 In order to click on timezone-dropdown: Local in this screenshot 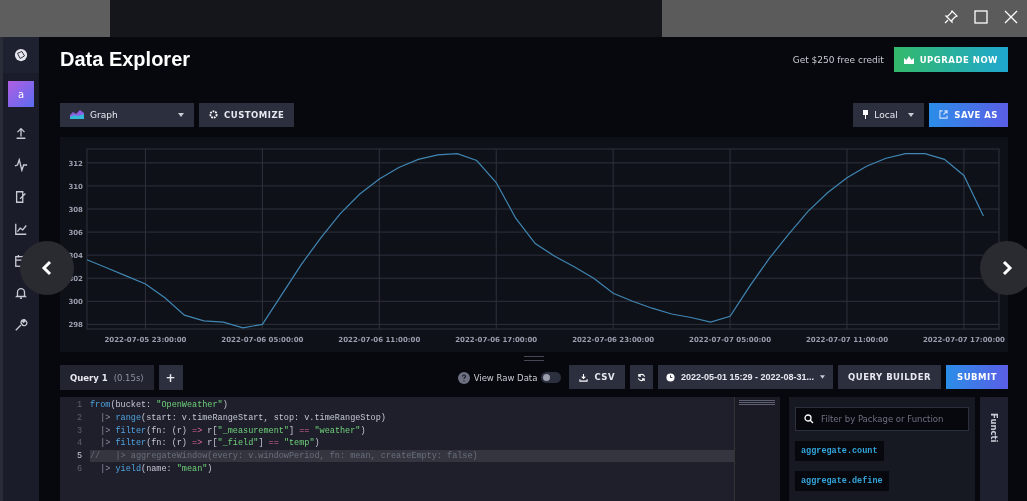, I will do `click(889, 114)`.